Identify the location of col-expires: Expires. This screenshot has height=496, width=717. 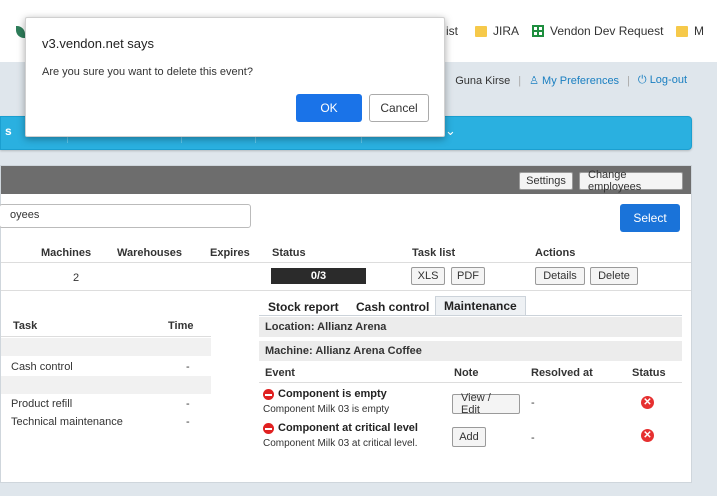
(230, 253).